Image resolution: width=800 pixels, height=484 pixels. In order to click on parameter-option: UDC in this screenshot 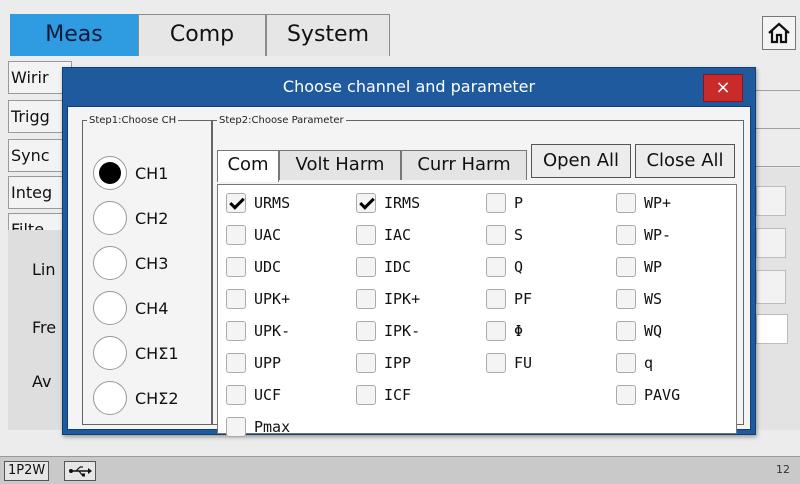, I will do `click(253, 267)`.